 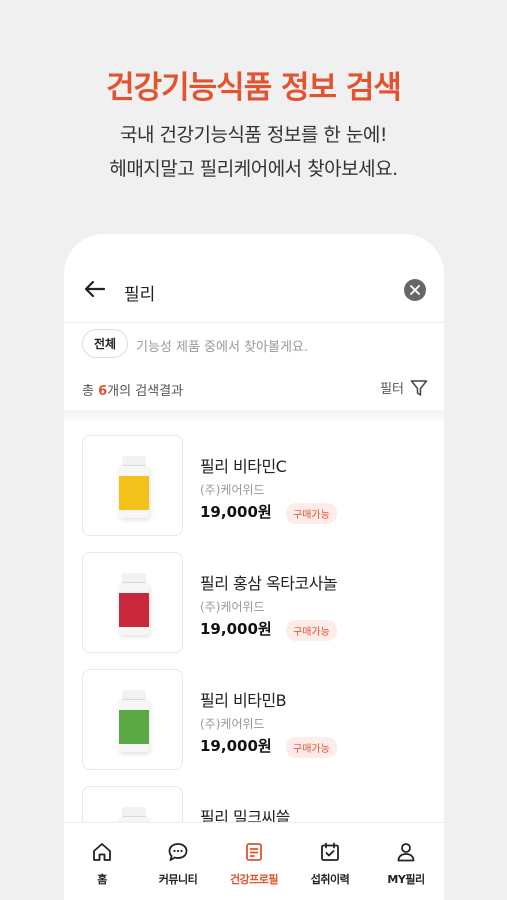 What do you see at coordinates (178, 879) in the screenshot?
I see `tab-label: 커뮤니티` at bounding box center [178, 879].